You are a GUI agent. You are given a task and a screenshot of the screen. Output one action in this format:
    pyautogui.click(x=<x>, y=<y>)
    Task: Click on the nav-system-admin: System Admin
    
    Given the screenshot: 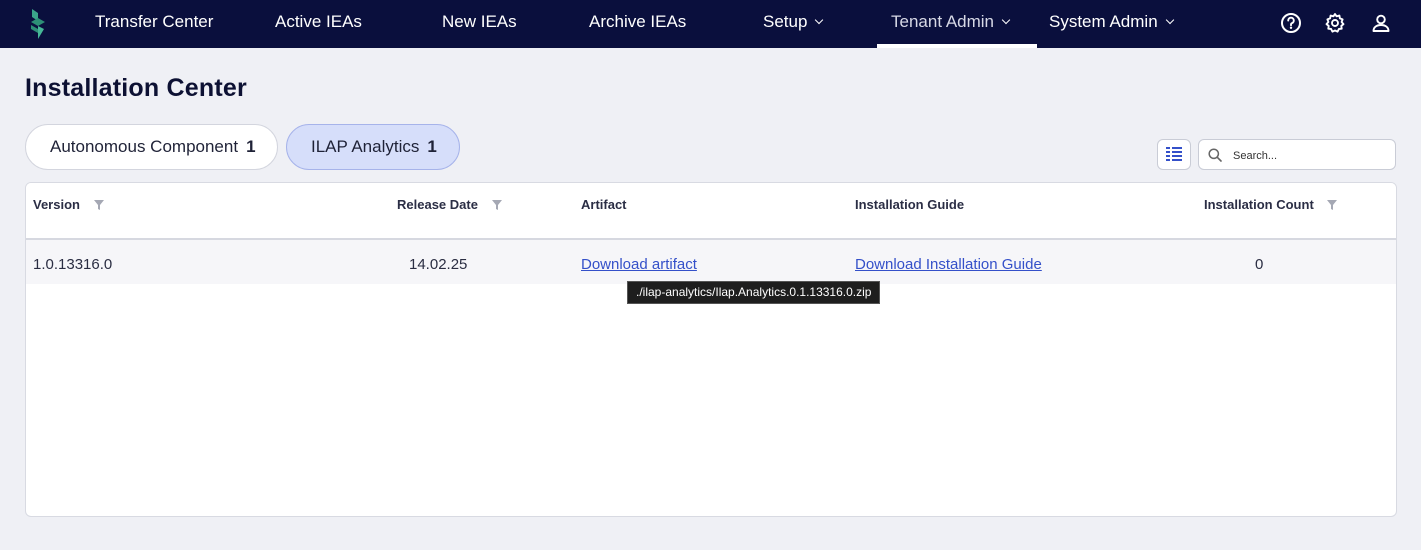 What is the action you would take?
    pyautogui.click(x=1111, y=24)
    